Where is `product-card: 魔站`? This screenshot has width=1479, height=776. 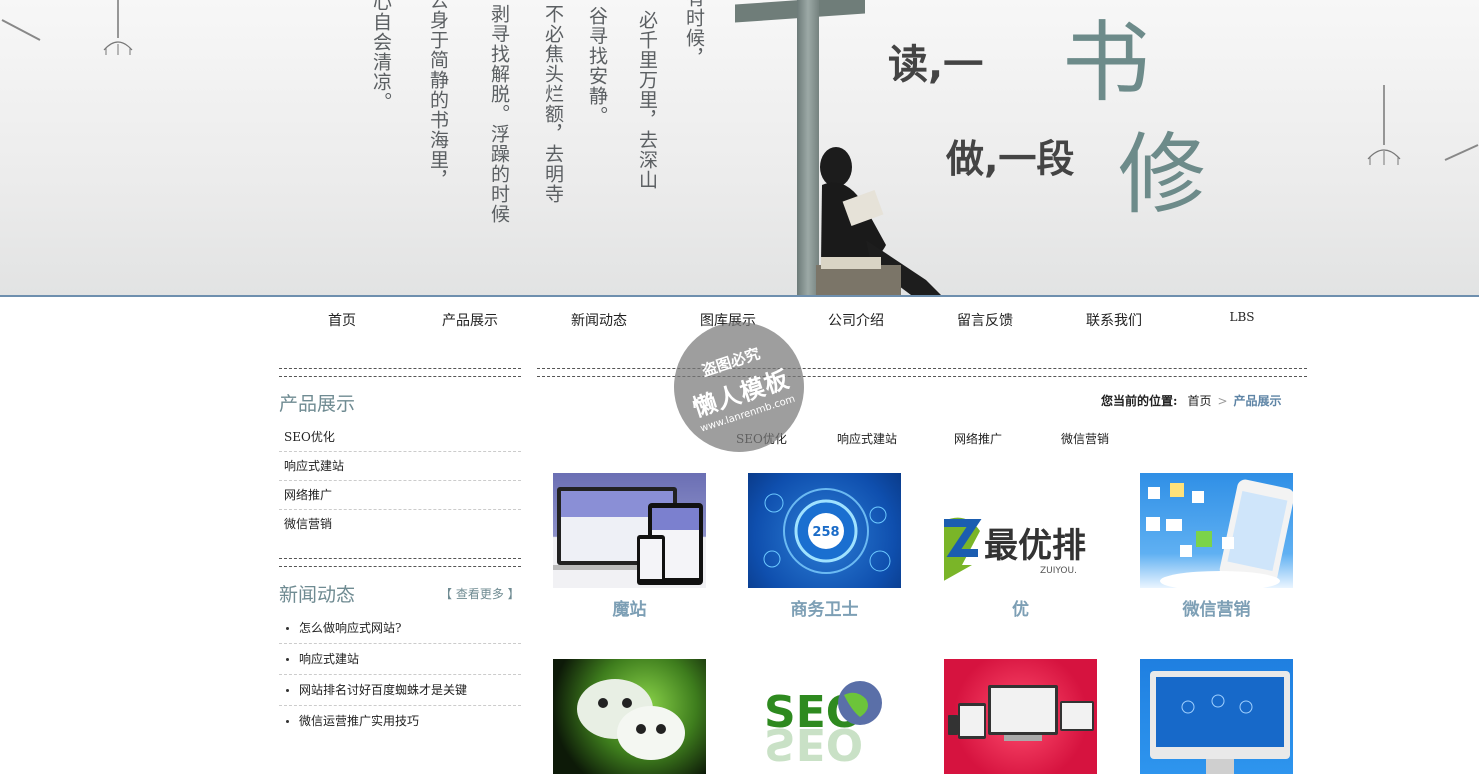 product-card: 魔站 is located at coordinates (629, 546).